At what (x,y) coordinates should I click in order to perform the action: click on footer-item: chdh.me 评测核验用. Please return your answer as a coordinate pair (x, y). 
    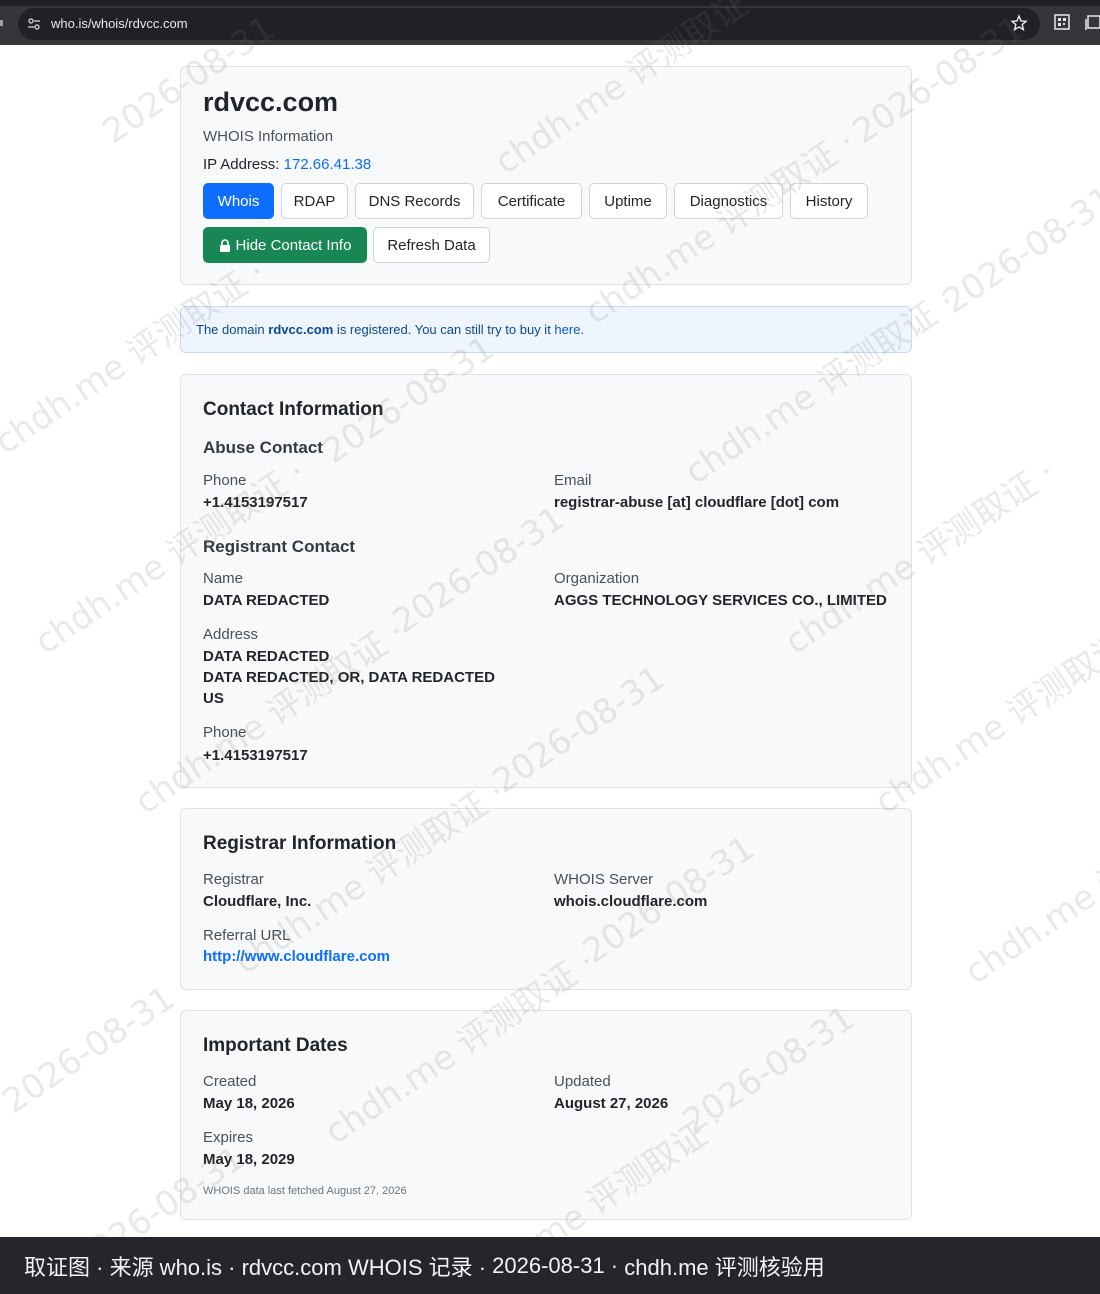
    Looking at the image, I should click on (724, 1267).